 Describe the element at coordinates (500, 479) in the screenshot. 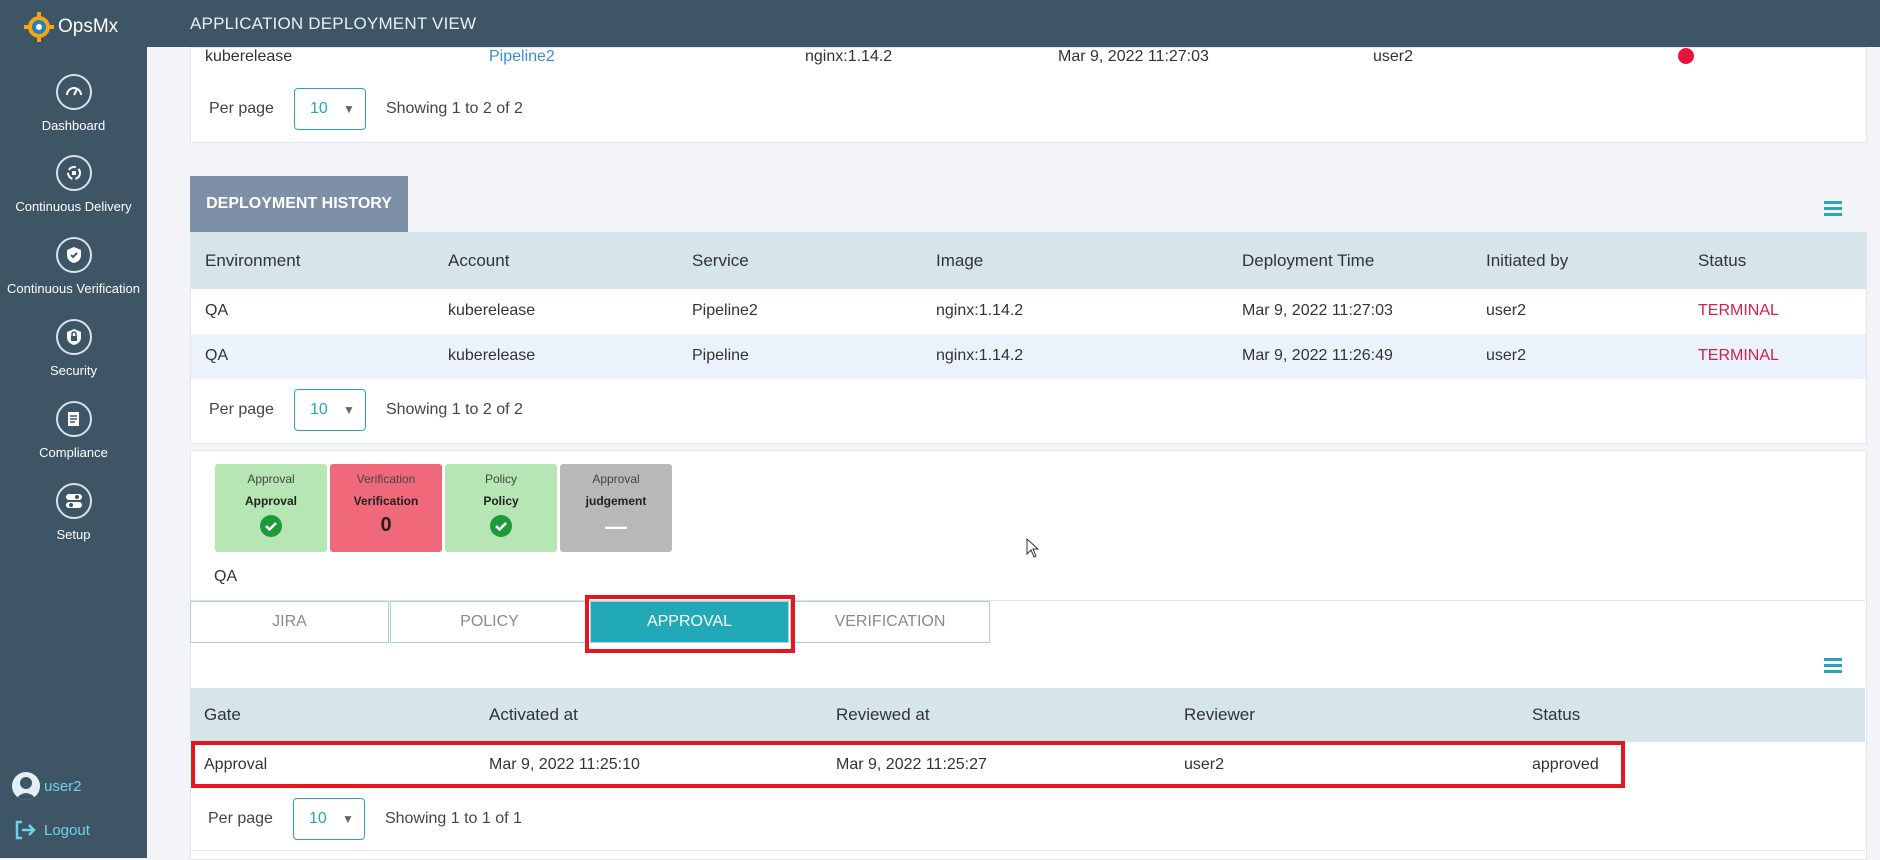

I see `stage-type: Policy` at that location.